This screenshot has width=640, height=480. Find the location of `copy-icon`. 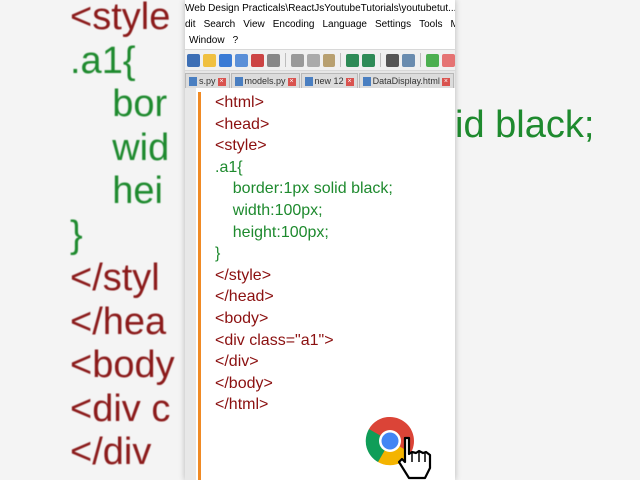

copy-icon is located at coordinates (313, 60).